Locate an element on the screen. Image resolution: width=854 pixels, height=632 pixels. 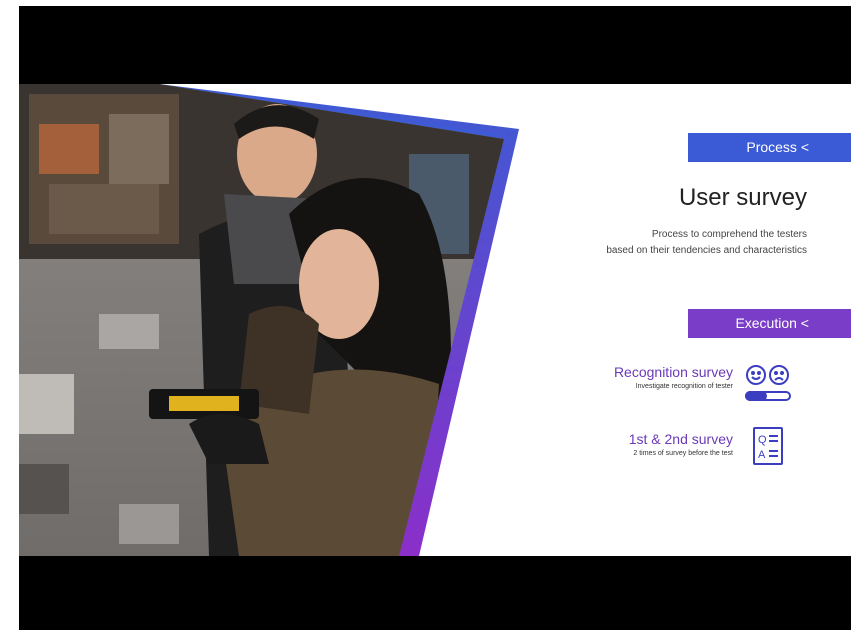
first-second-survey-desc: 2 times of survey before the test is located at coordinates (683, 453).